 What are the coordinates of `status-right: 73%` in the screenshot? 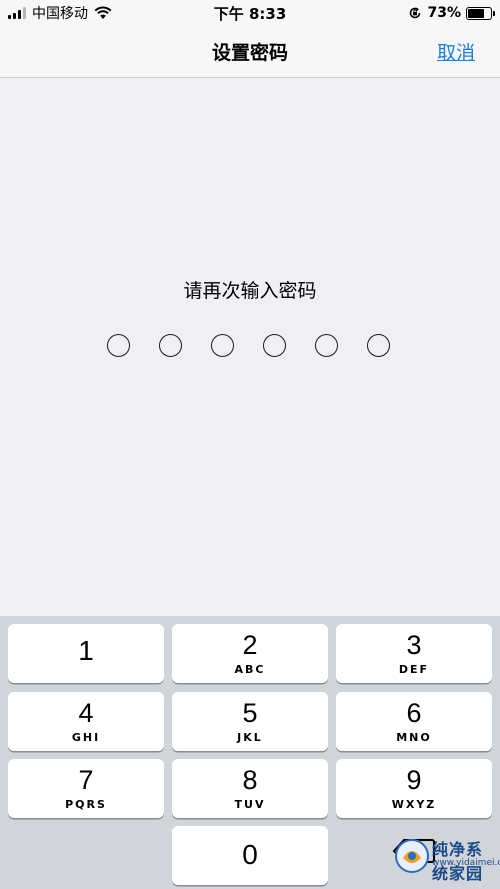 It's located at (451, 13).